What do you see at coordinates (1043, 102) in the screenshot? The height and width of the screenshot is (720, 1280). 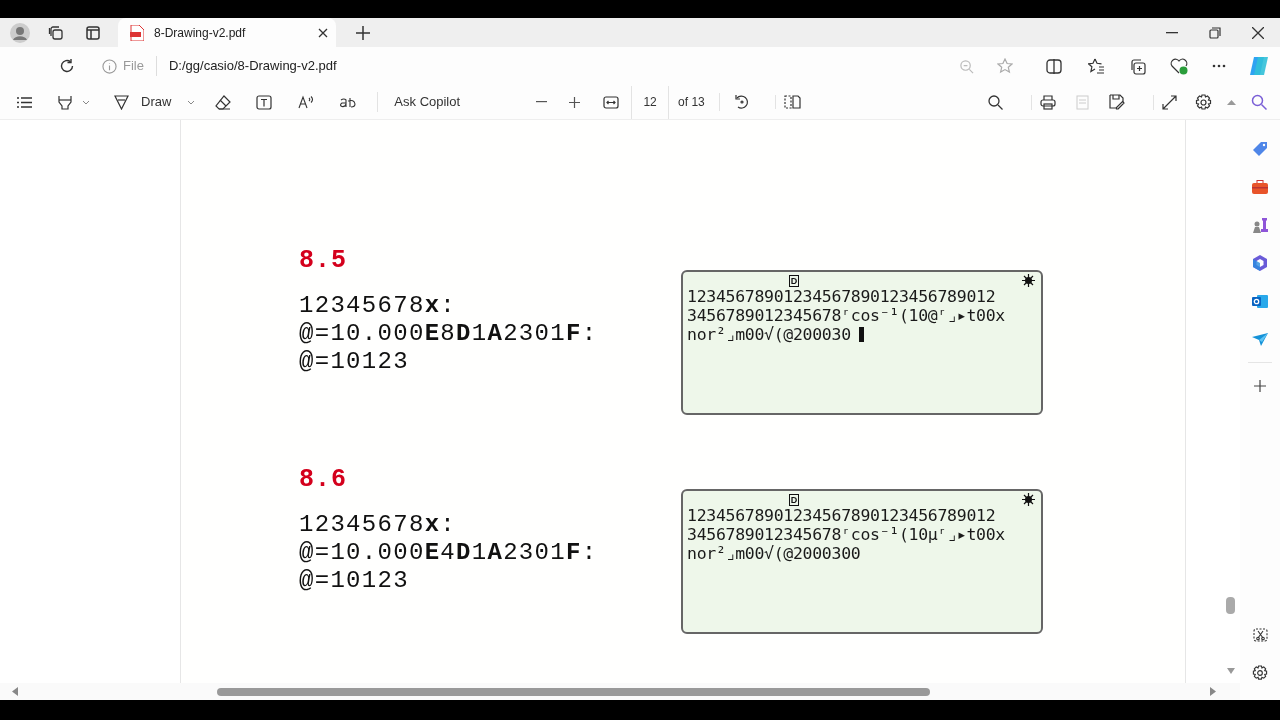 I see `print-icon` at bounding box center [1043, 102].